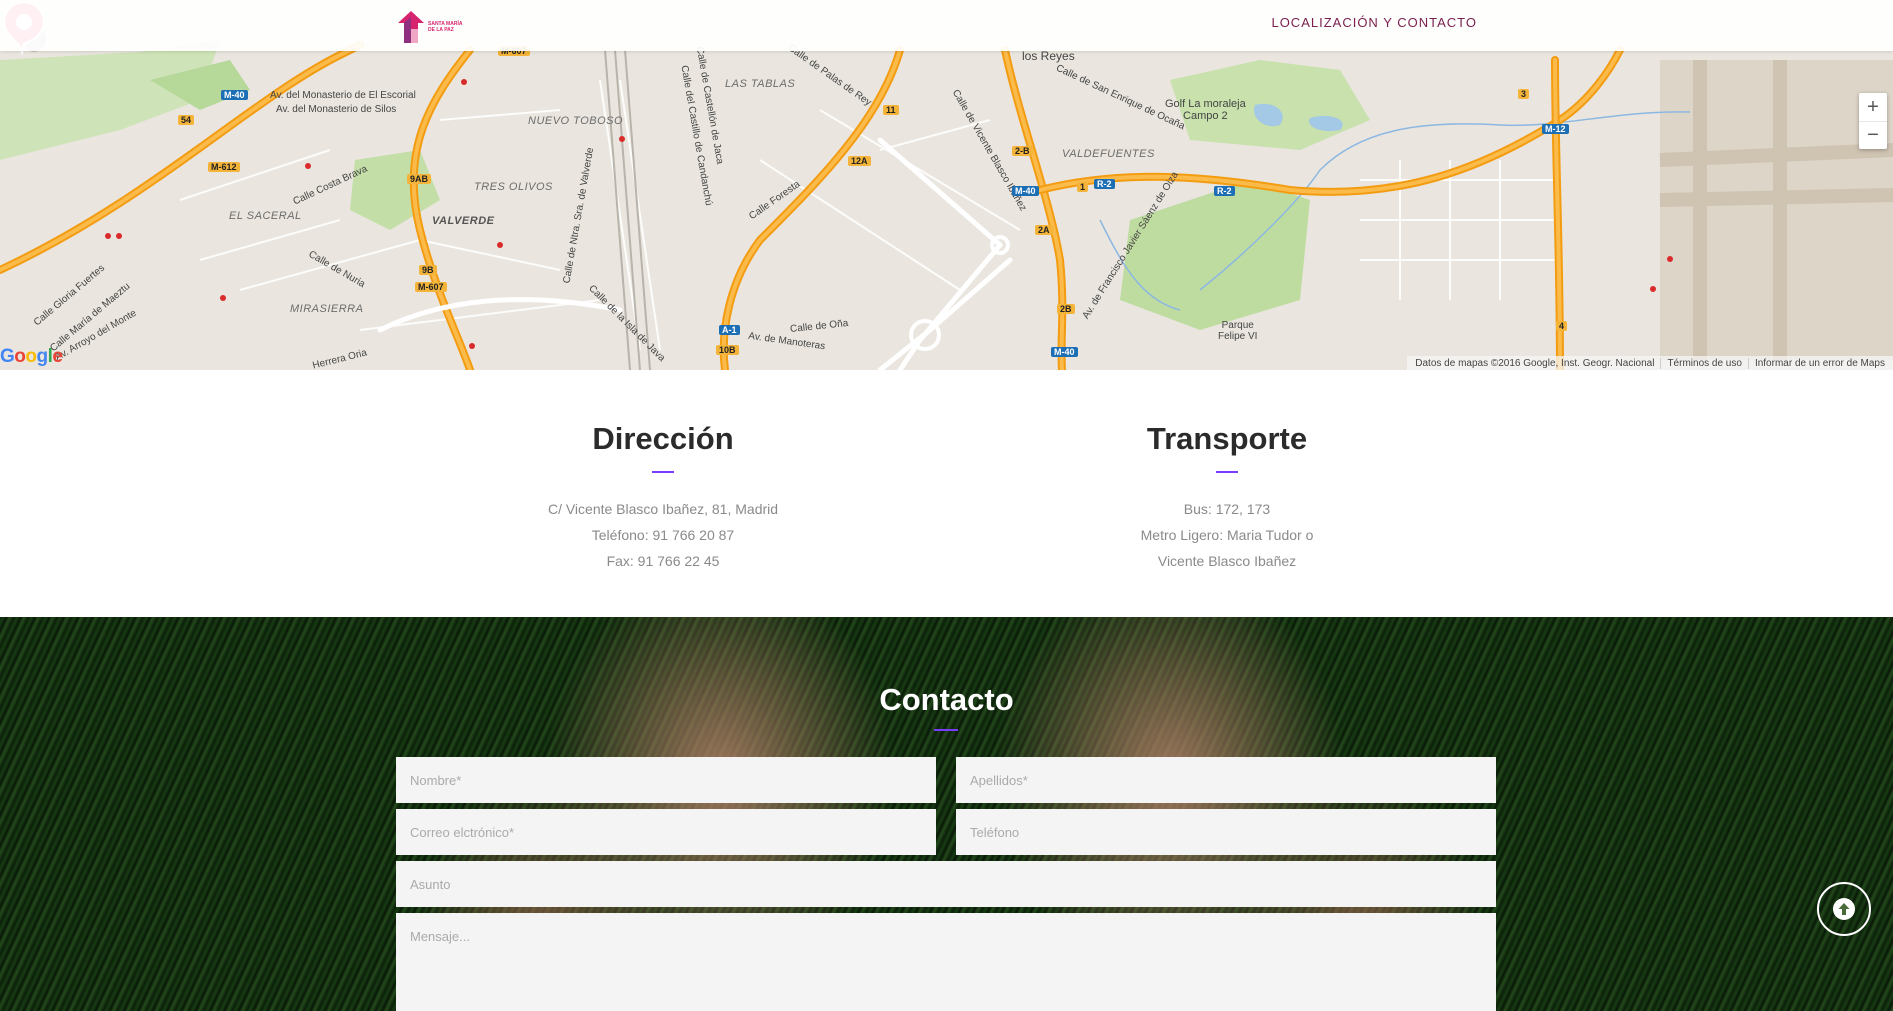 This screenshot has width=1893, height=1011. Describe the element at coordinates (1044, 230) in the screenshot. I see `shield-2a: 2A` at that location.